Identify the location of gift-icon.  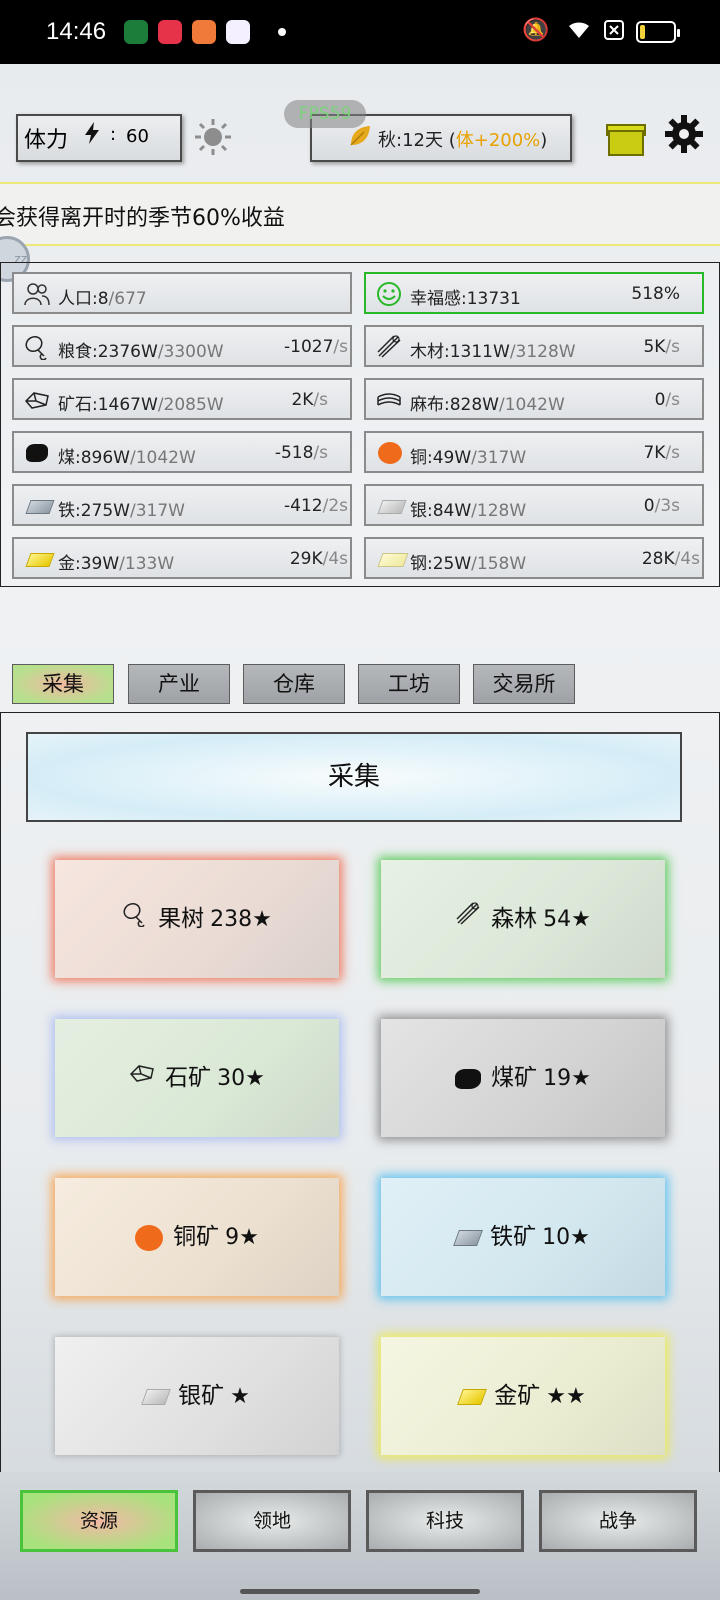
(626, 137).